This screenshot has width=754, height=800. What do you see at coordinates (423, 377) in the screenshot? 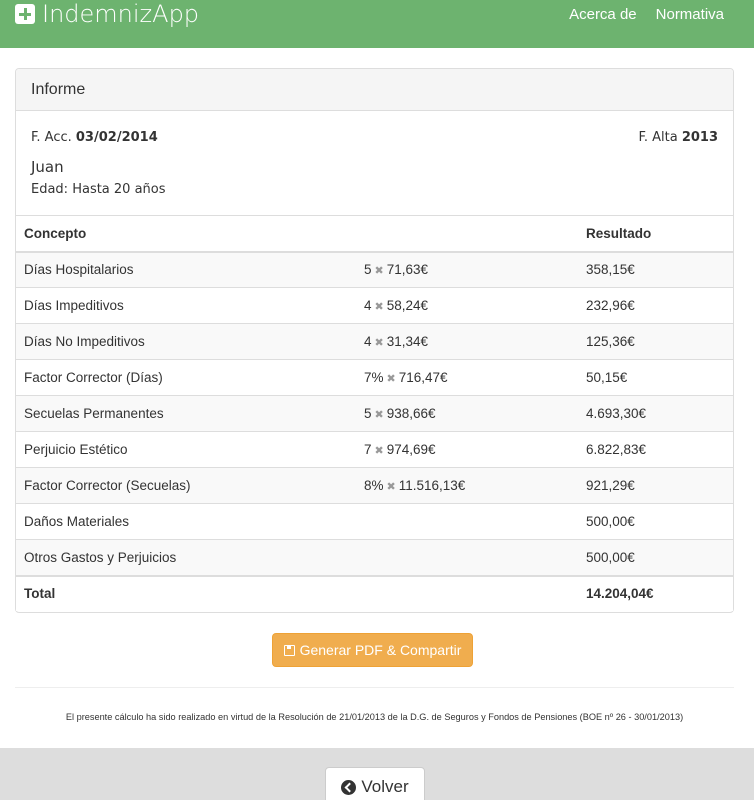
I see `row-unit-price: 716,47€` at bounding box center [423, 377].